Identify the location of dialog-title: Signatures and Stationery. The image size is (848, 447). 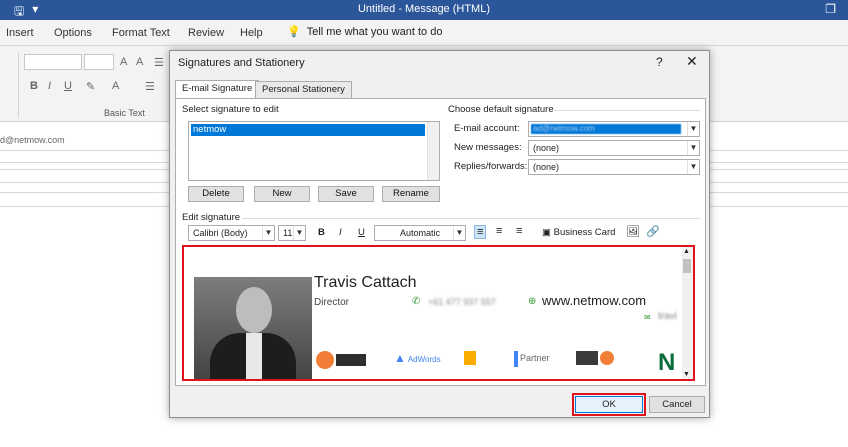
(241, 63).